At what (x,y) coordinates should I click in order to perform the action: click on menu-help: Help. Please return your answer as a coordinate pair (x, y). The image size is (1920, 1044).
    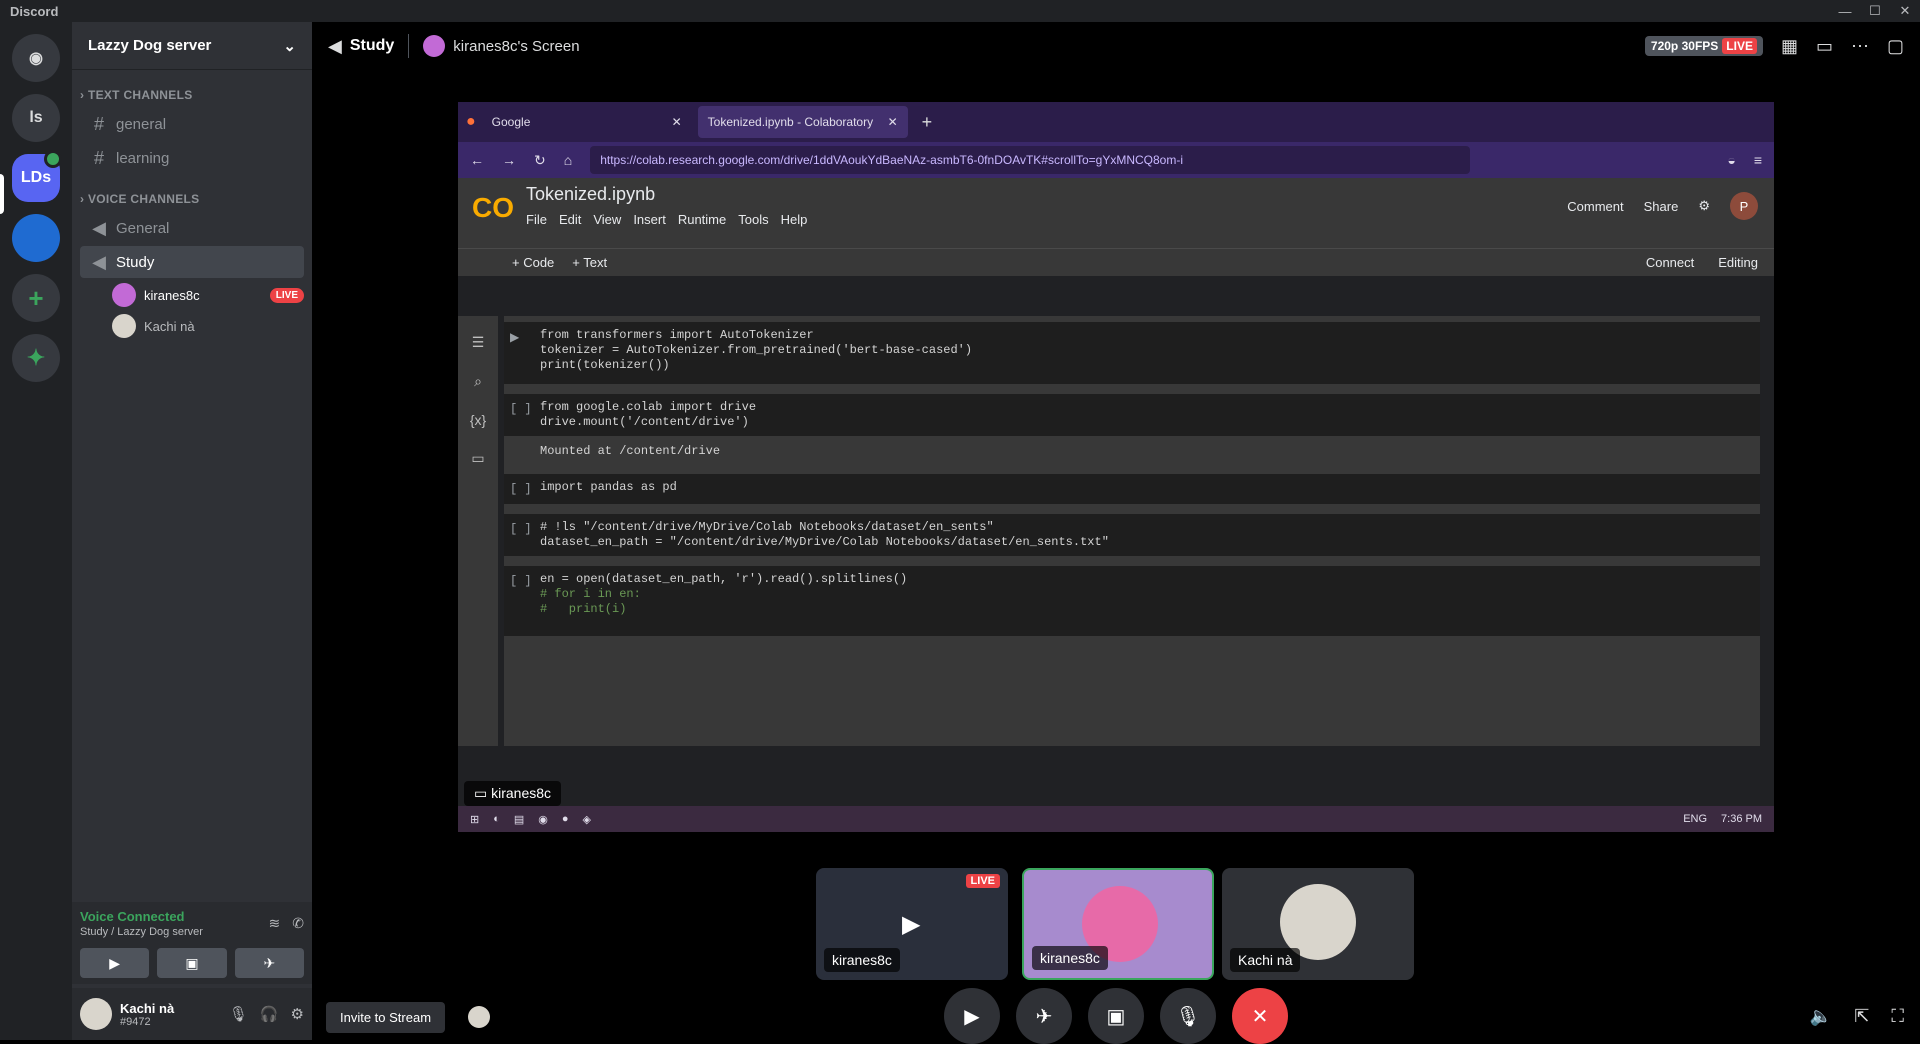
    Looking at the image, I should click on (794, 219).